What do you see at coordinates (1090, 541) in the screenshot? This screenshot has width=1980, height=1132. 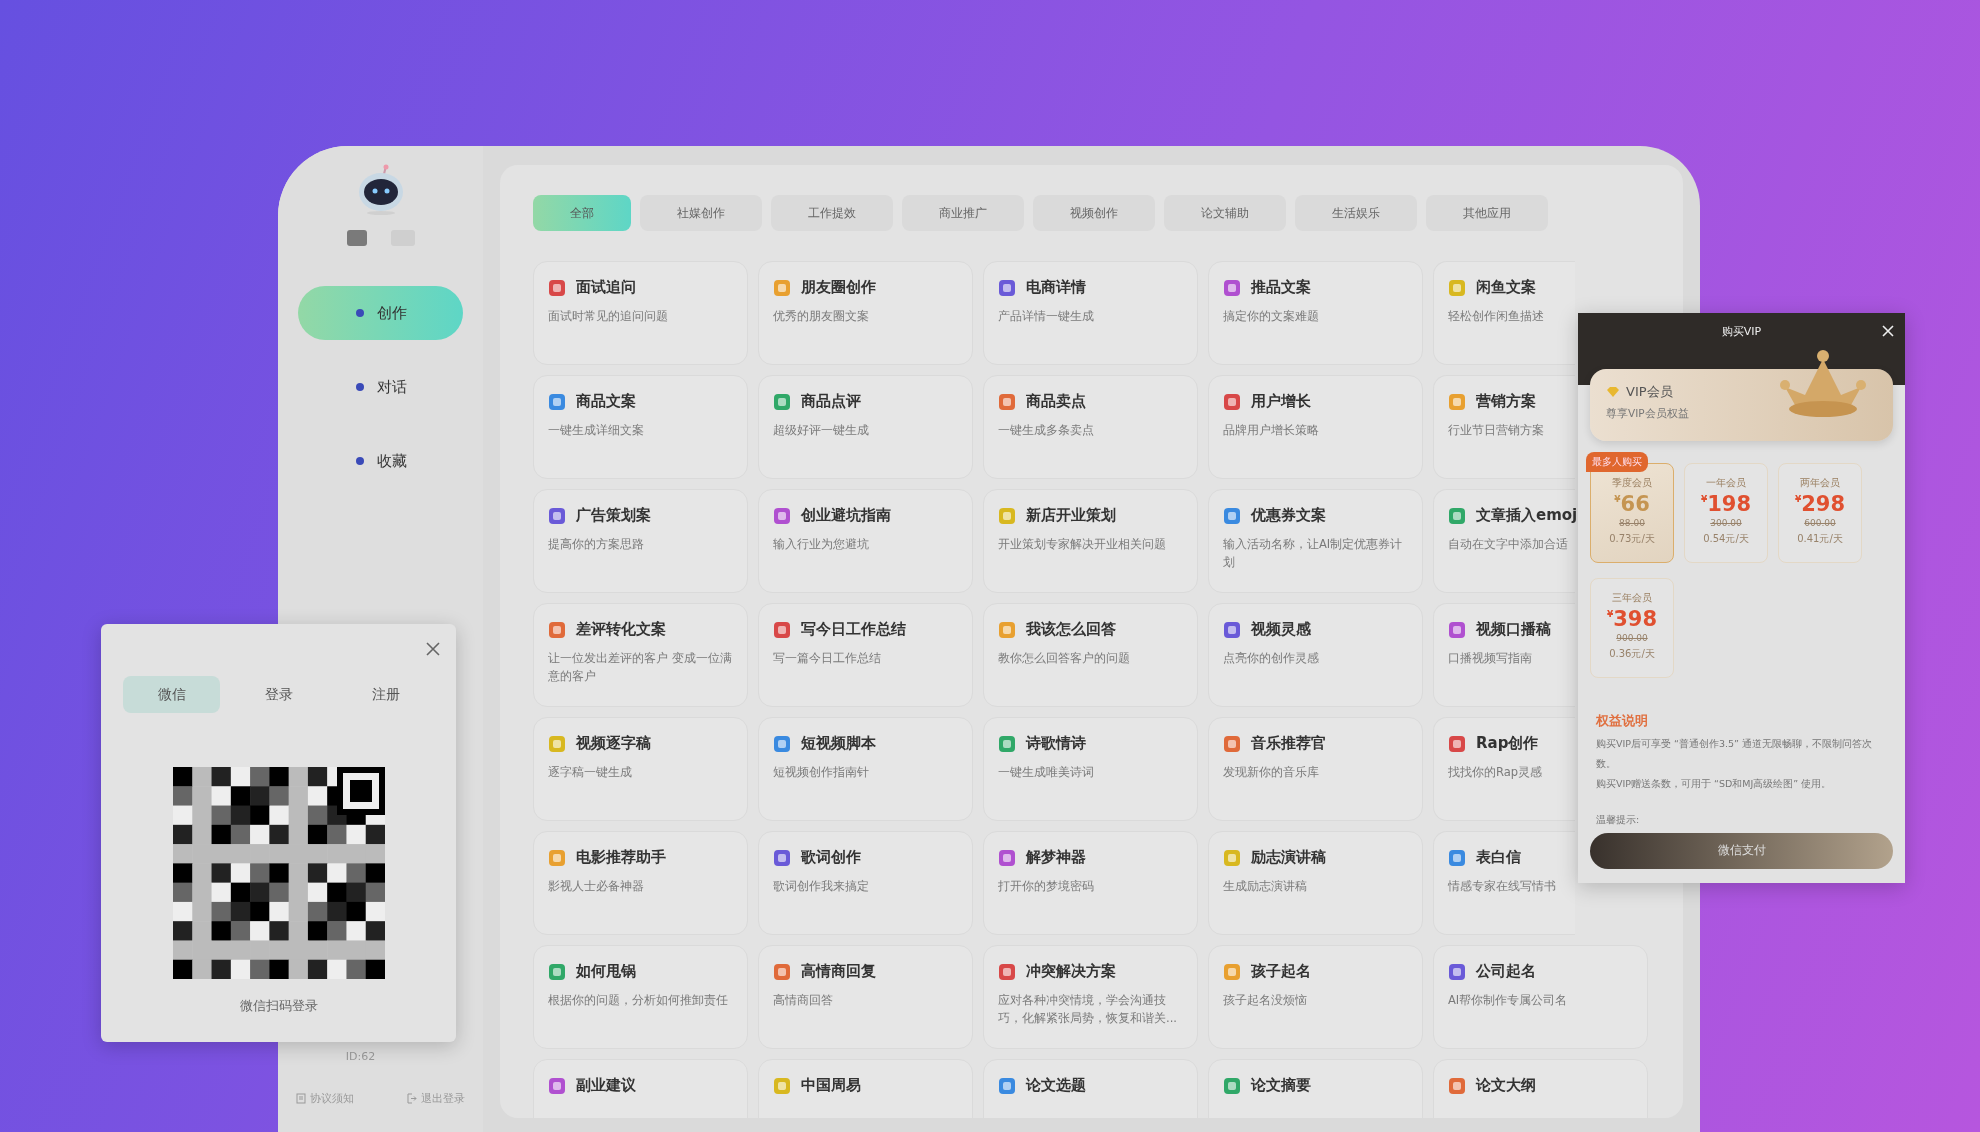 I see `tool-card: 新店开业策划 开业策划专家解决开业相关问题` at bounding box center [1090, 541].